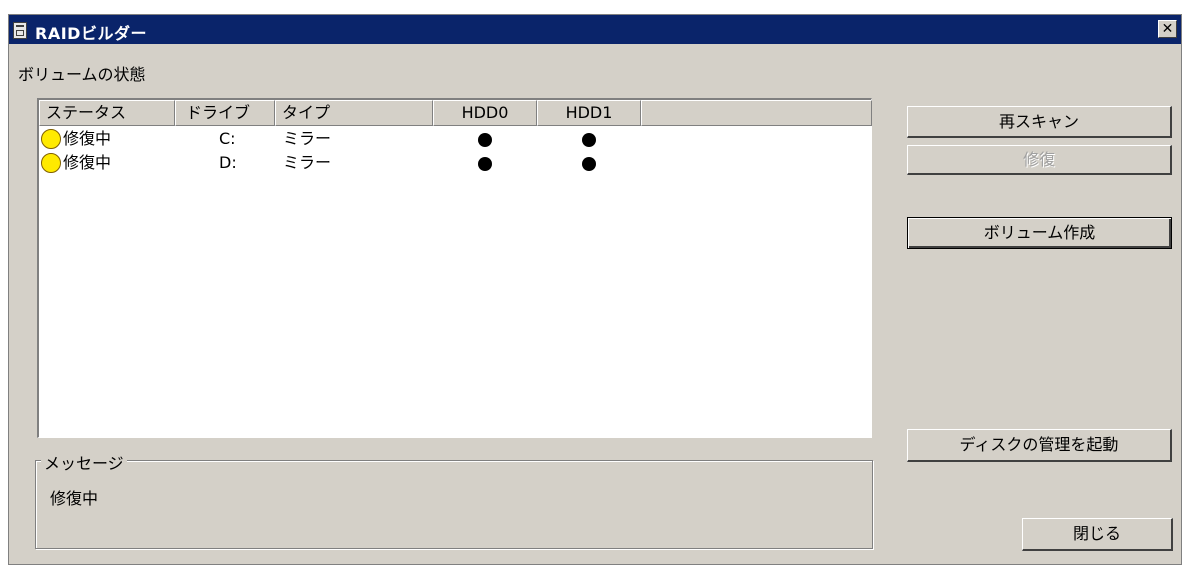  I want to click on window-title: RAIDビルダー, so click(91, 33).